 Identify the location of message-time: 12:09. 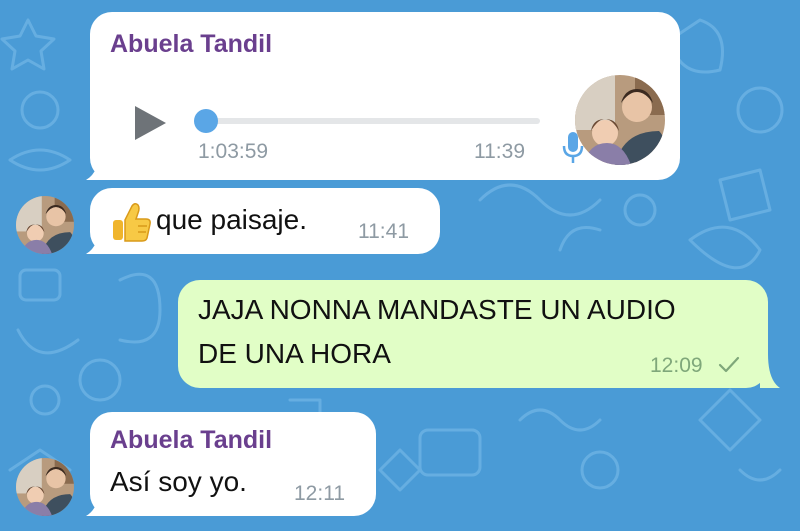
(676, 365).